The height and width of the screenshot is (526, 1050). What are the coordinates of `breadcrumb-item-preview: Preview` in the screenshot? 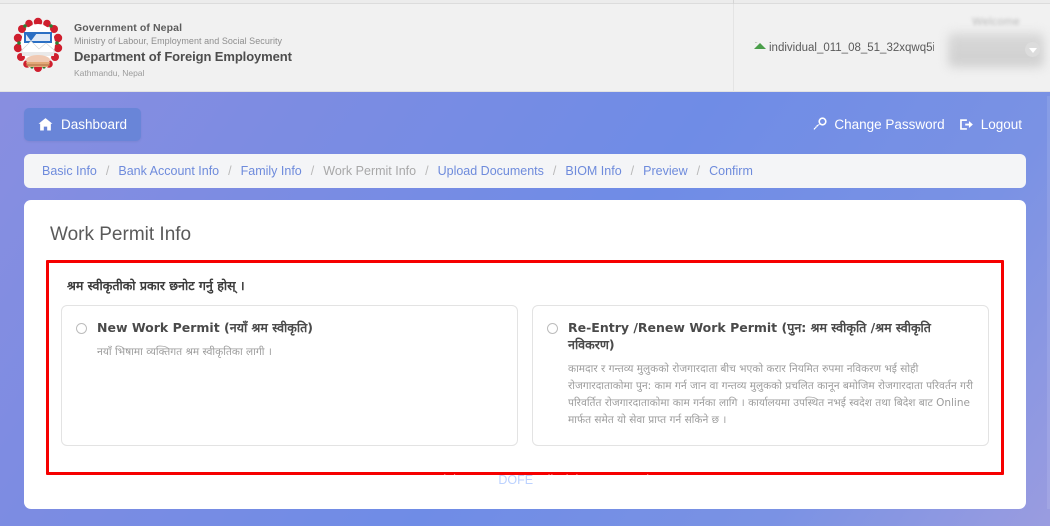 It's located at (665, 171).